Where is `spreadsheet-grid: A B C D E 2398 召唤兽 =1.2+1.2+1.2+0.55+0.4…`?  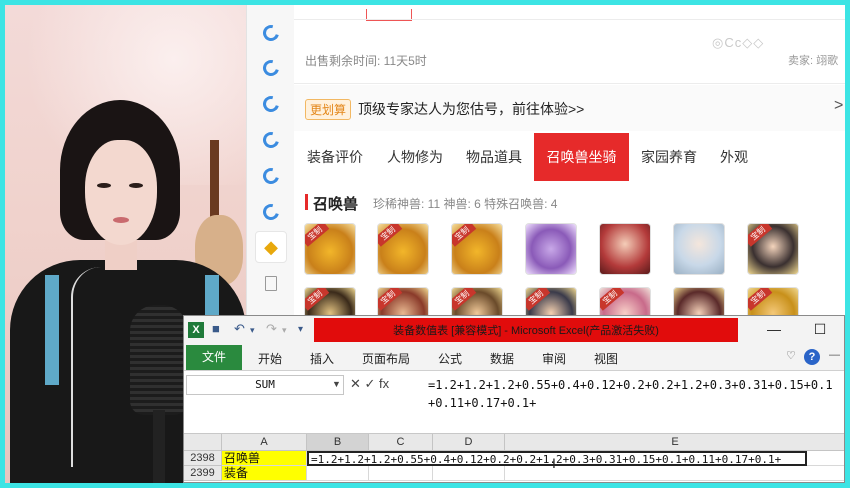
spreadsheet-grid: A B C D E 2398 召唤兽 =1.2+1.2+1.2+0.55+0.4… is located at coordinates (514, 458).